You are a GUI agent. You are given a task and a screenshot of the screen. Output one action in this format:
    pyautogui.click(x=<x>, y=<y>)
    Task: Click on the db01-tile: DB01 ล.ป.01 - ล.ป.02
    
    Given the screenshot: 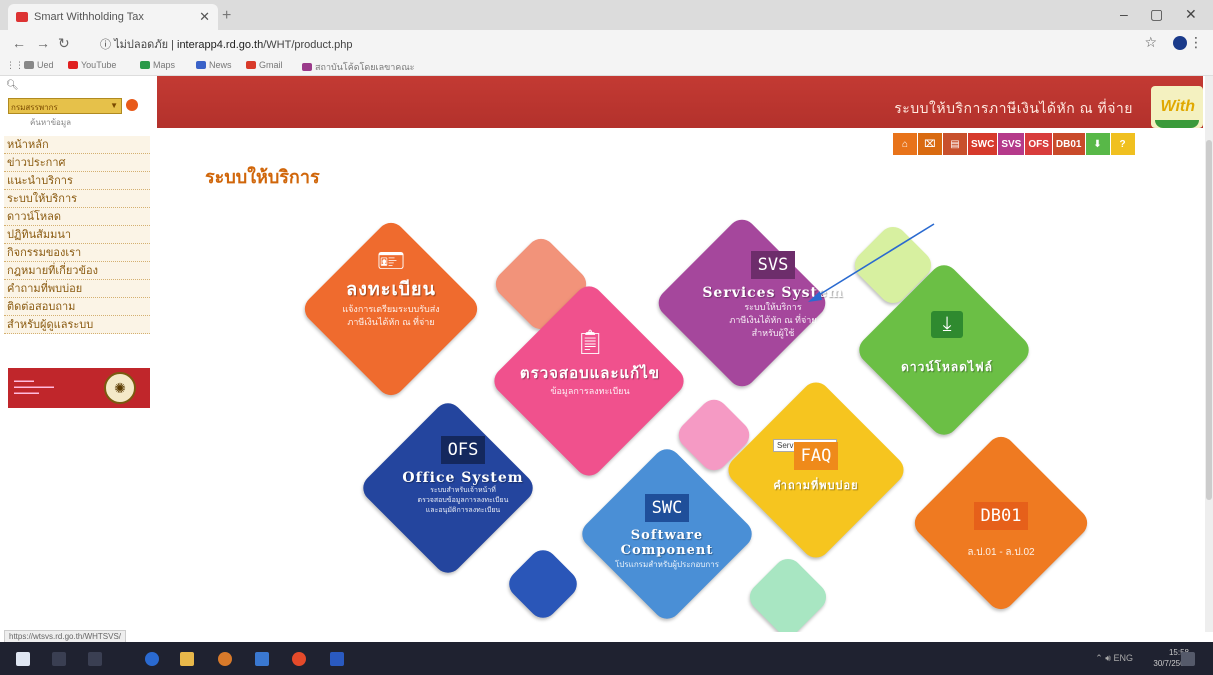 What is the action you would take?
    pyautogui.click(x=1001, y=530)
    